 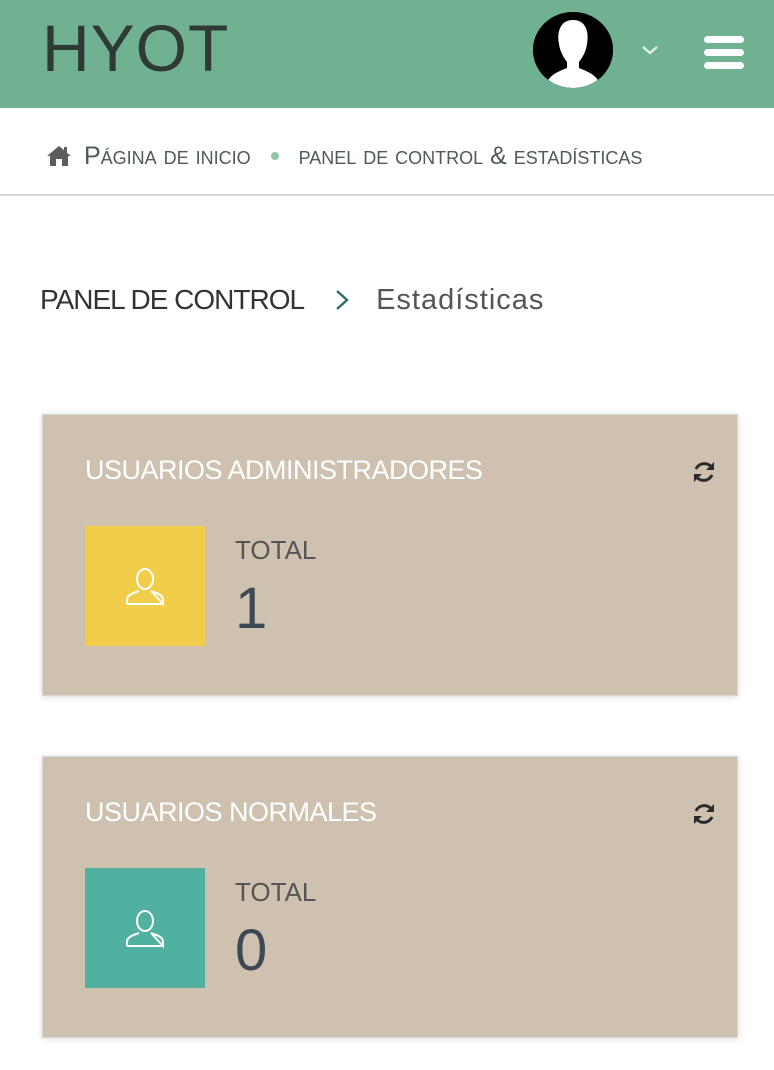 I want to click on page-title-main: PANEL DE CONTROL, so click(x=172, y=300).